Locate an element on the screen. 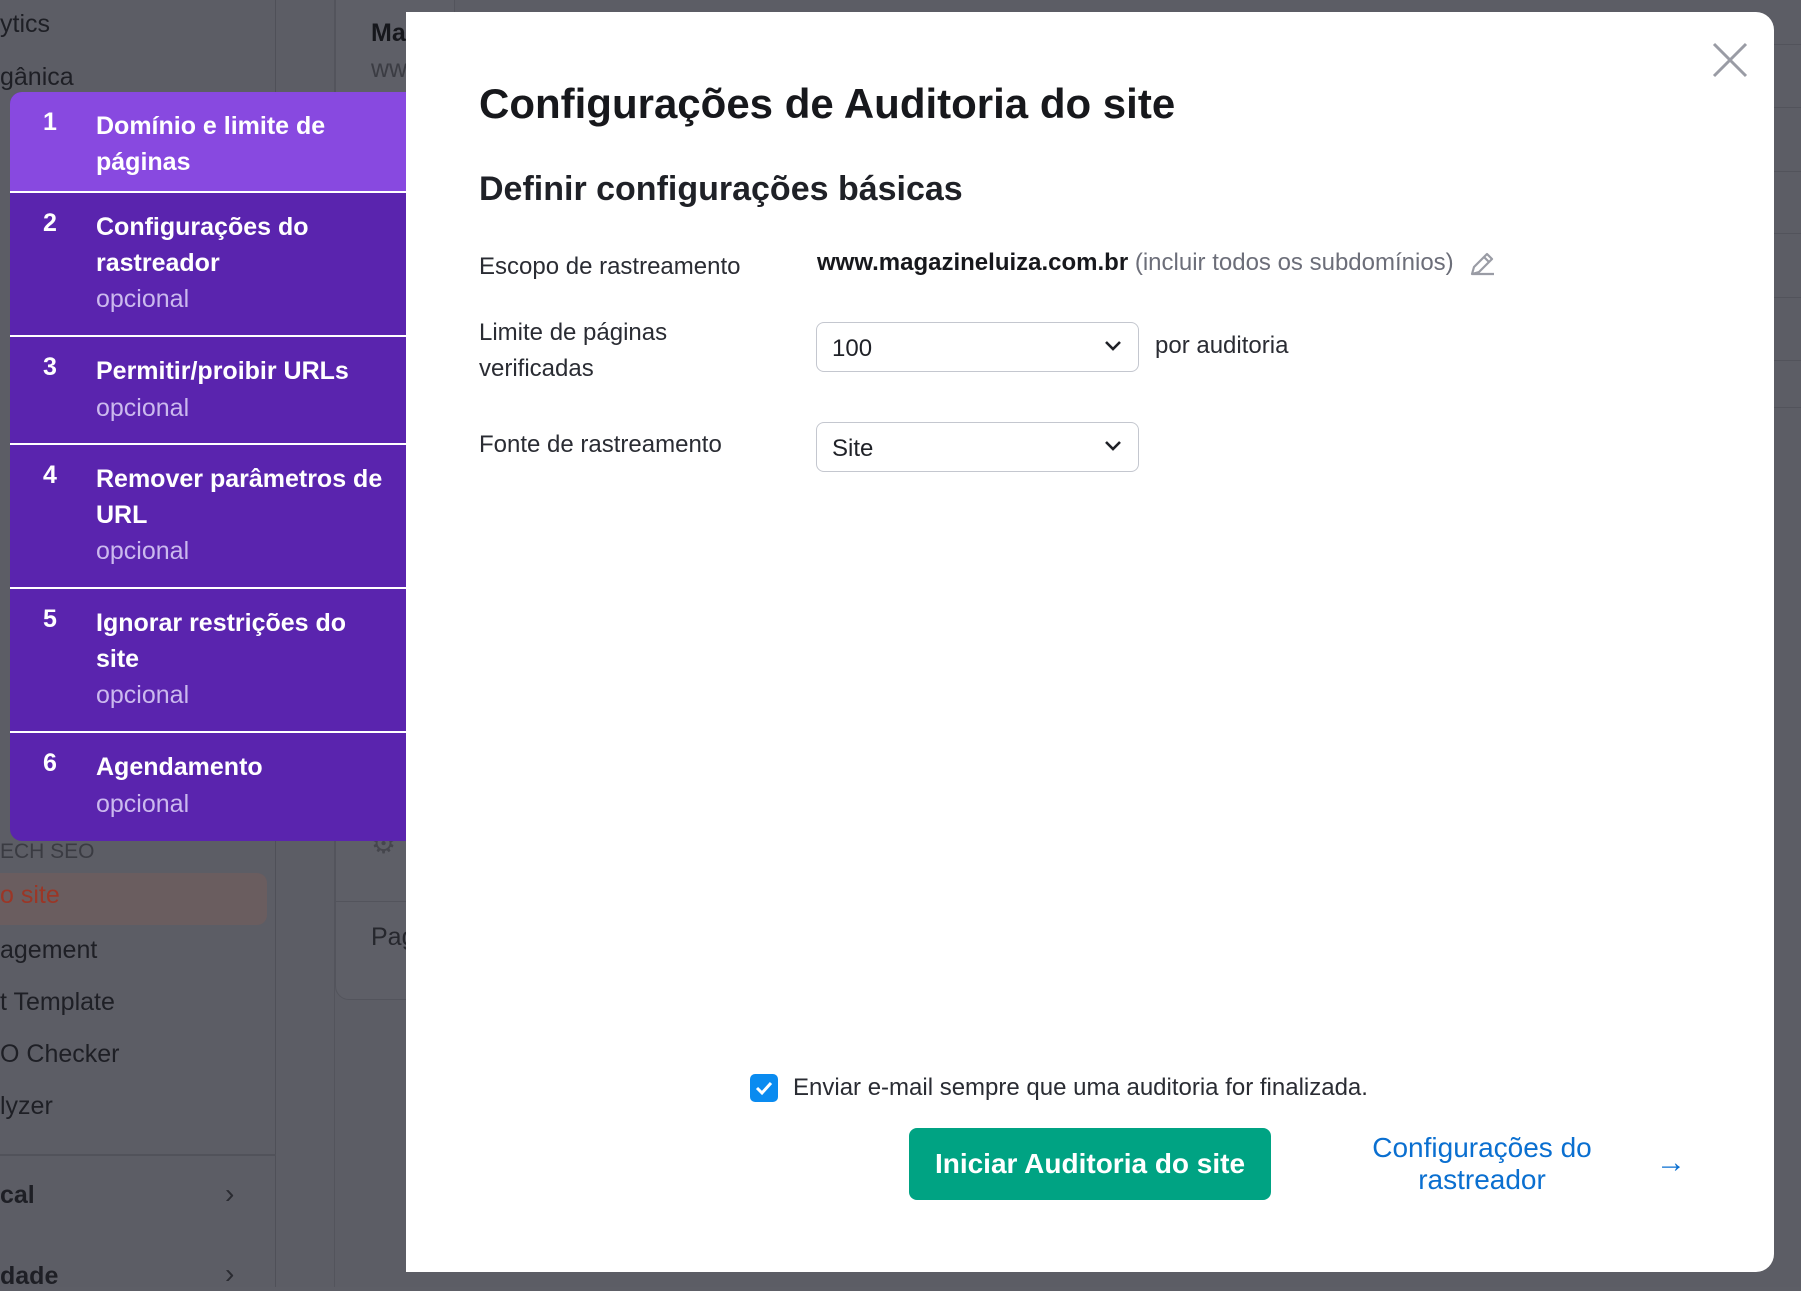 This screenshot has height=1291, width=1801. page-limit-label: Limite de páginas verificadas is located at coordinates (573, 350).